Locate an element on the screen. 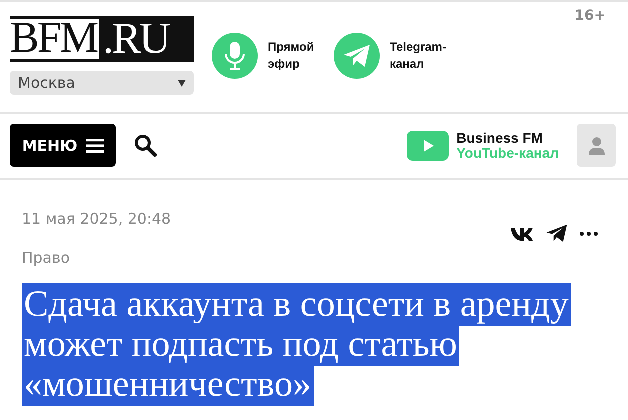 This screenshot has height=420, width=628. microphone-icon is located at coordinates (235, 56).